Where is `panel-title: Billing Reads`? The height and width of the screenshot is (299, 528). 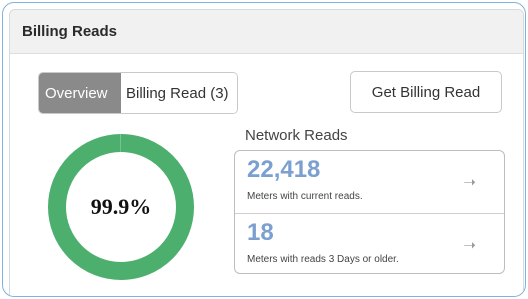
panel-title: Billing Reads is located at coordinates (70, 31).